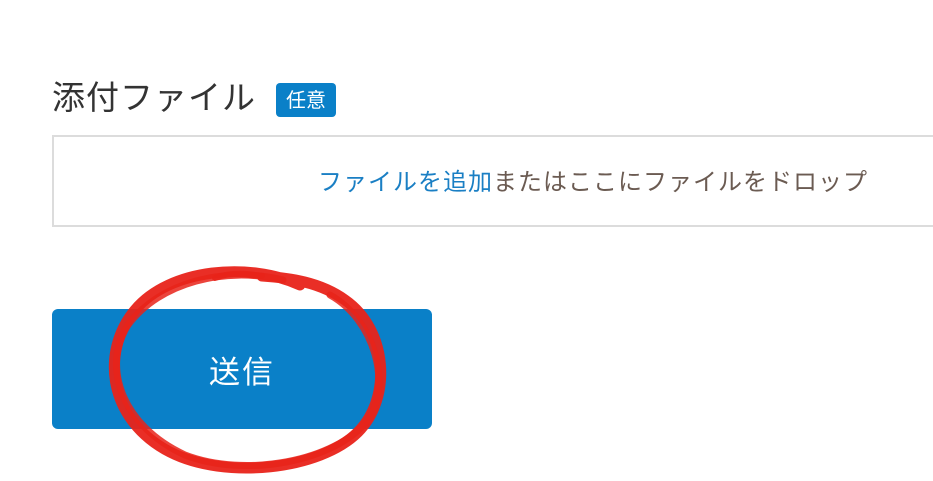 Image resolution: width=933 pixels, height=481 pixels. I want to click on attachment-label: 添付ファイル, so click(154, 97).